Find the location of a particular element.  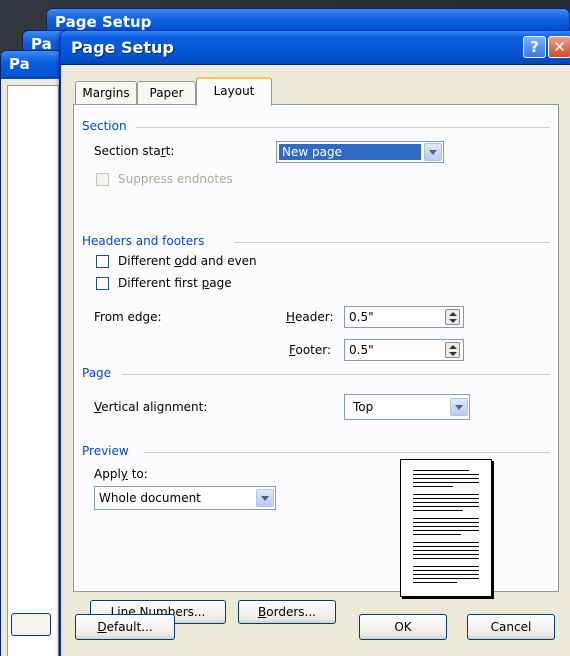

apply-to-select: Whole document is located at coordinates (185, 498).